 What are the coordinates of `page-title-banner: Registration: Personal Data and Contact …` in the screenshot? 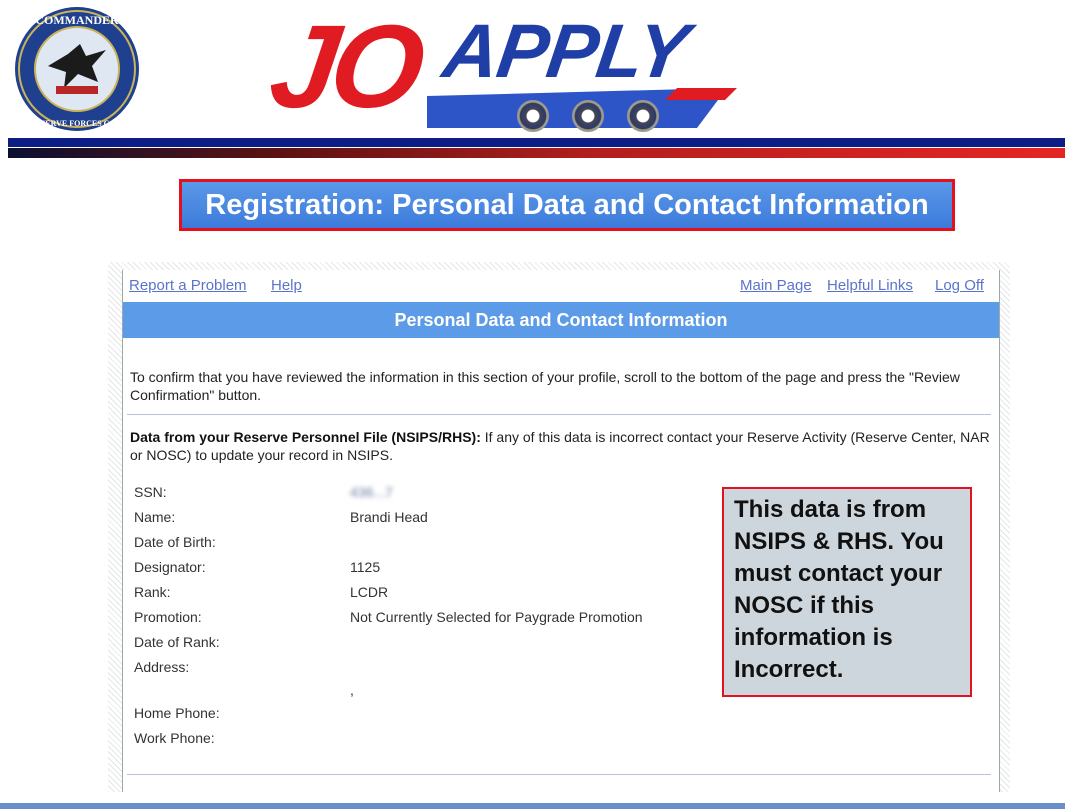 It's located at (567, 205).